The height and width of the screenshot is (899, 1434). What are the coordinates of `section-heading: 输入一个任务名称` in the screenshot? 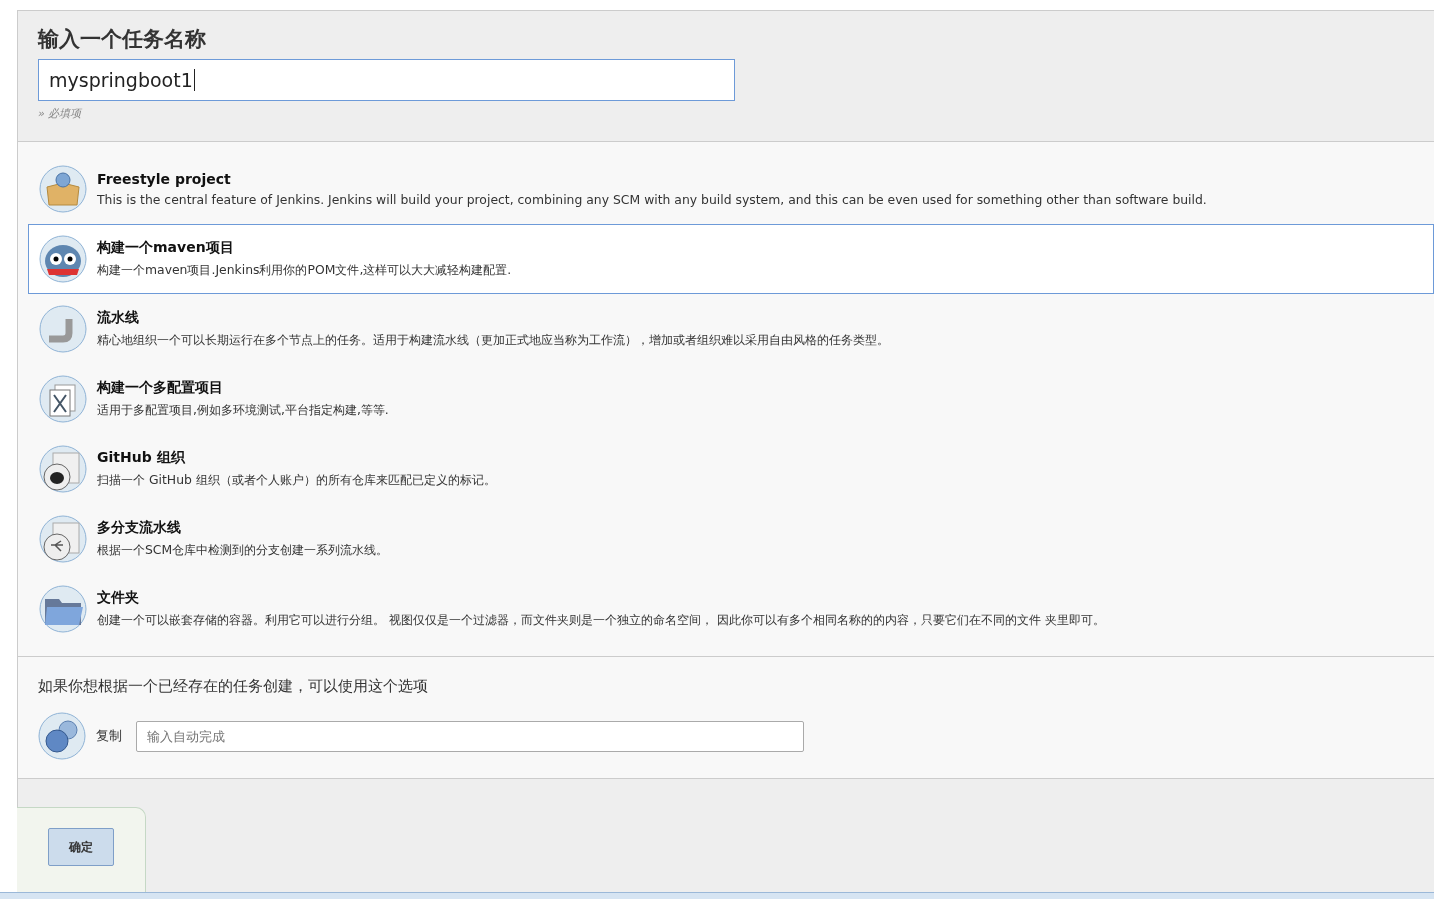 It's located at (122, 39).